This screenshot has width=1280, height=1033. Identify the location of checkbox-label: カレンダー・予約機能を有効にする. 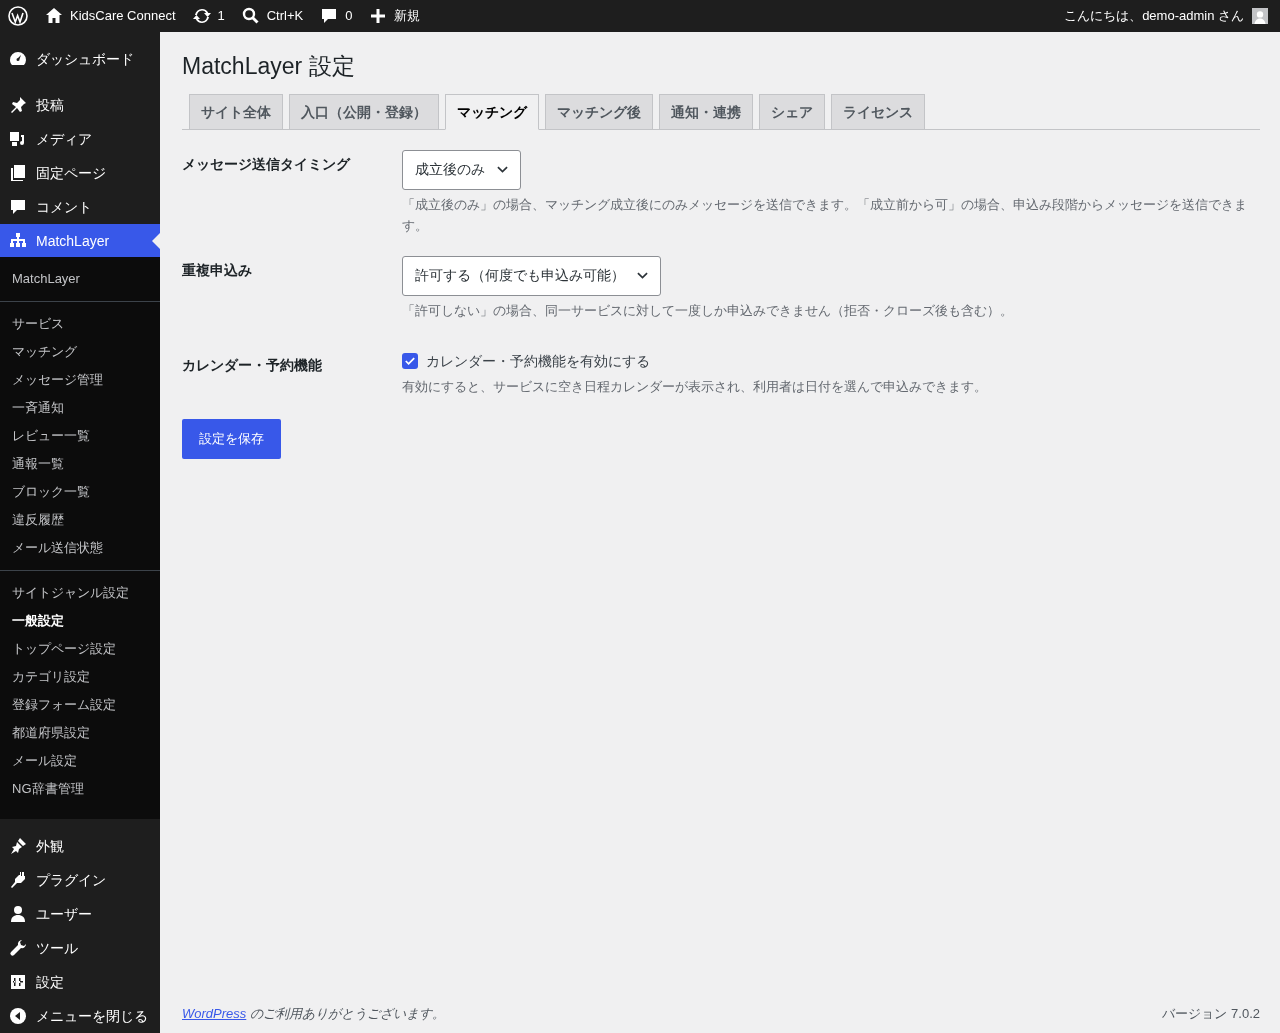
(538, 361).